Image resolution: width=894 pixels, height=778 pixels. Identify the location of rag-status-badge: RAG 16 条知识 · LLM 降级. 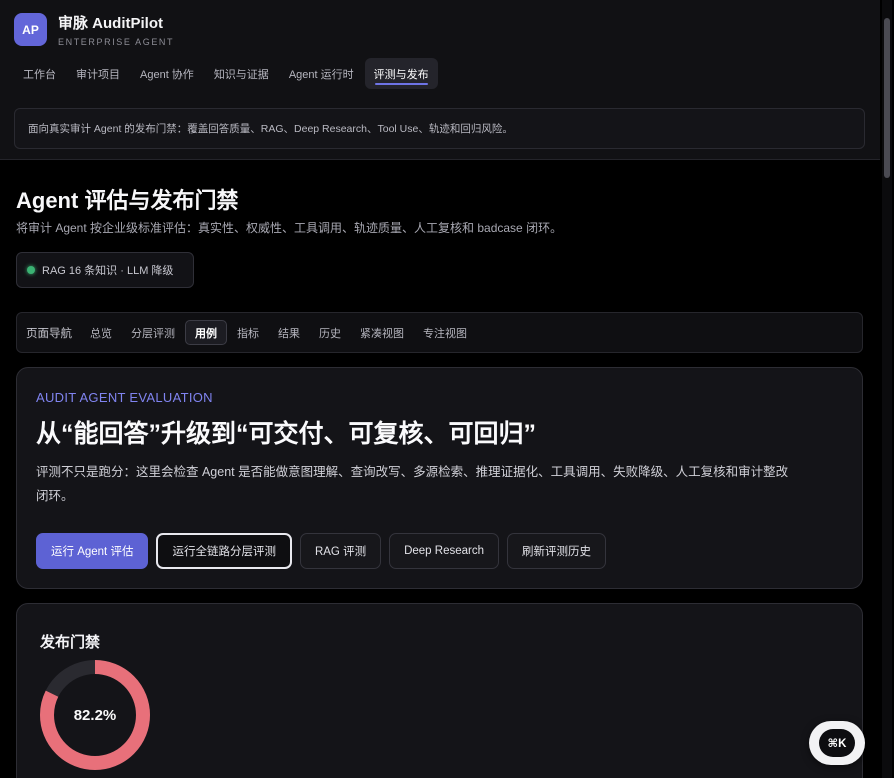
(105, 270).